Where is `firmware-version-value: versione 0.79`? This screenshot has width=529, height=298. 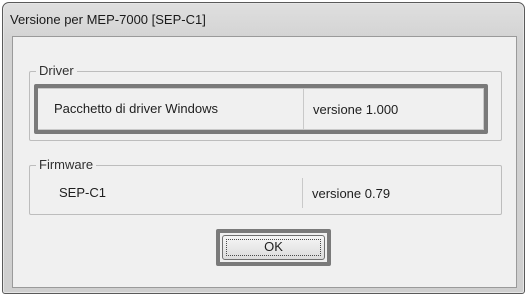 firmware-version-value: versione 0.79 is located at coordinates (351, 193).